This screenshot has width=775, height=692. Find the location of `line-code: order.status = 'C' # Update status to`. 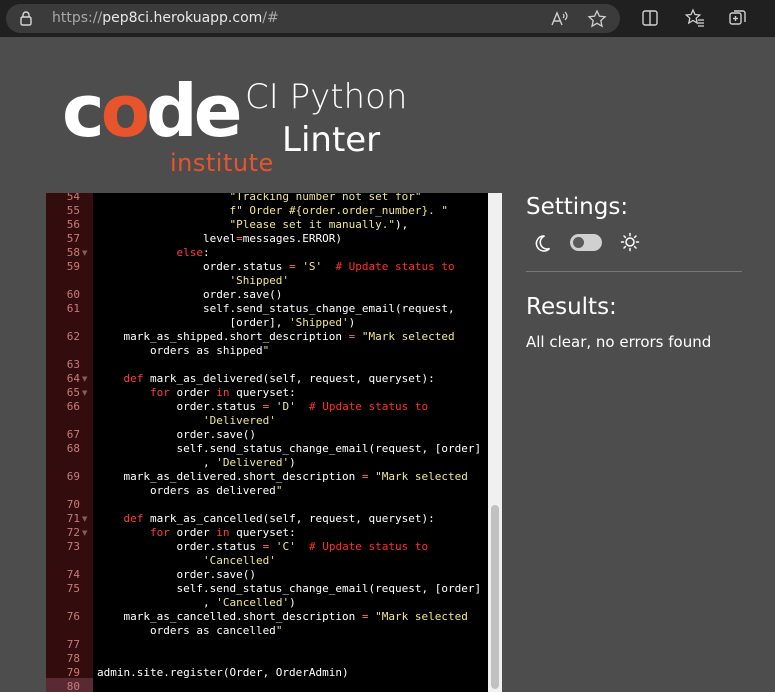

line-code: order.status = 'C' # Update status to is located at coordinates (263, 546).